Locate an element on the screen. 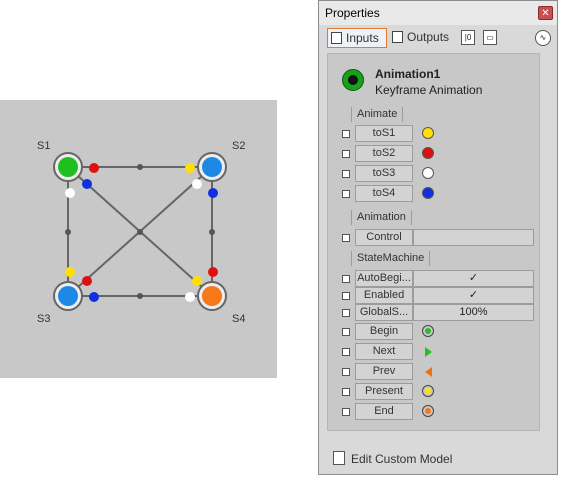 The width and height of the screenshot is (563, 479). input-row-control: Control is located at coordinates (433, 238).